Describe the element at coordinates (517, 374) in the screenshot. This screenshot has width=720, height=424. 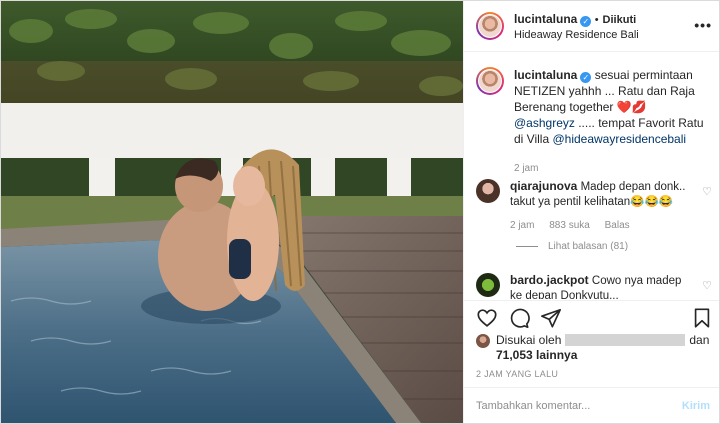
I see `post-date: 2 JAM YANG LALU` at that location.